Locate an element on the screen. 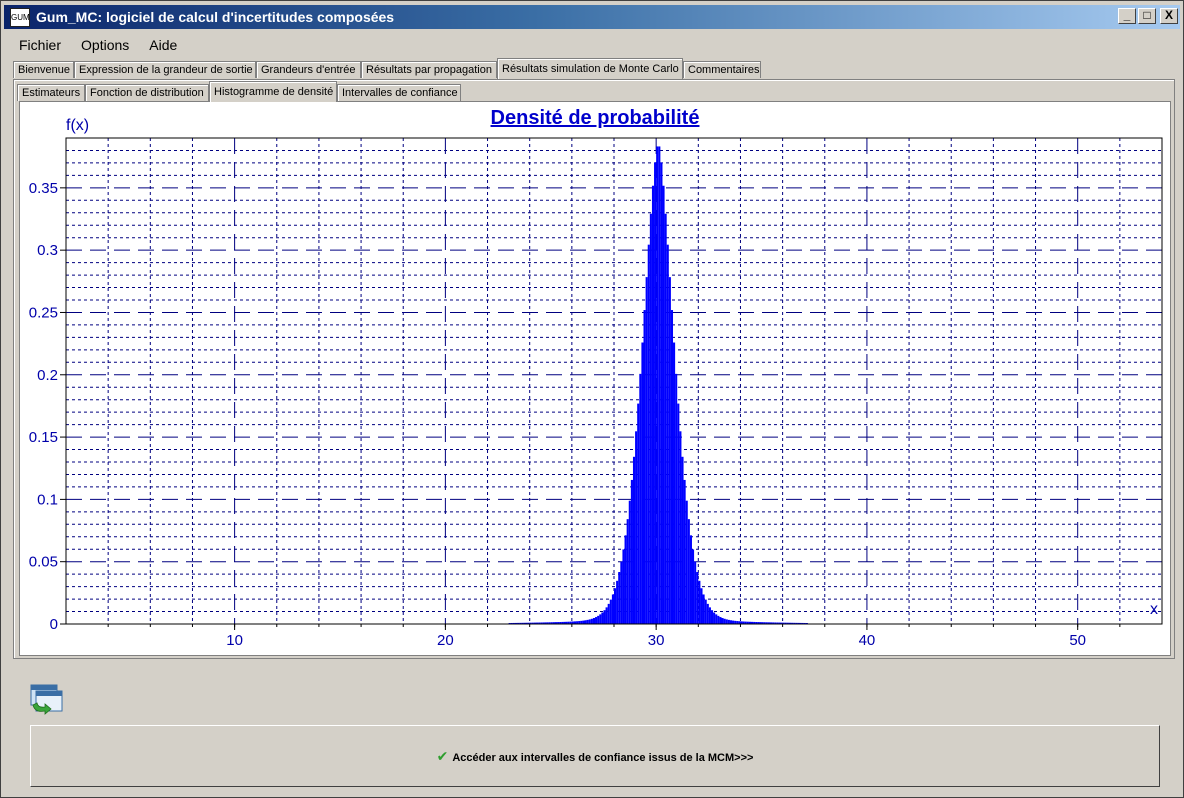 Image resolution: width=1184 pixels, height=798 pixels. minimize-button: _ is located at coordinates (1127, 16).